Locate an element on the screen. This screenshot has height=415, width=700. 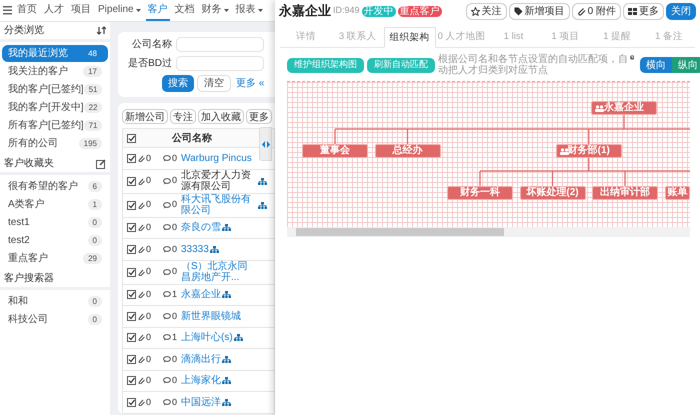
item-count: 17 is located at coordinates (92, 71).